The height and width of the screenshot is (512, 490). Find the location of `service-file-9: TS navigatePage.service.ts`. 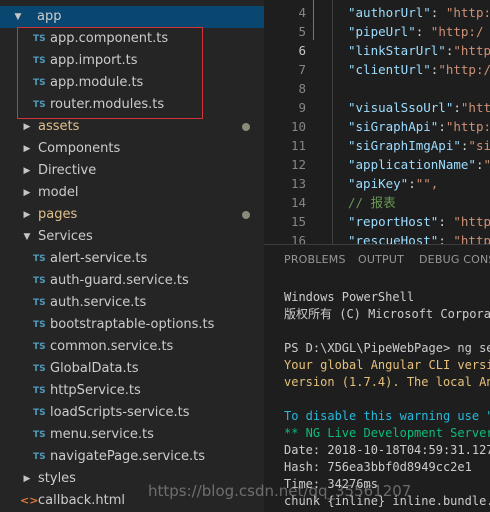

service-file-9: TS navigatePage.service.ts is located at coordinates (132, 457).